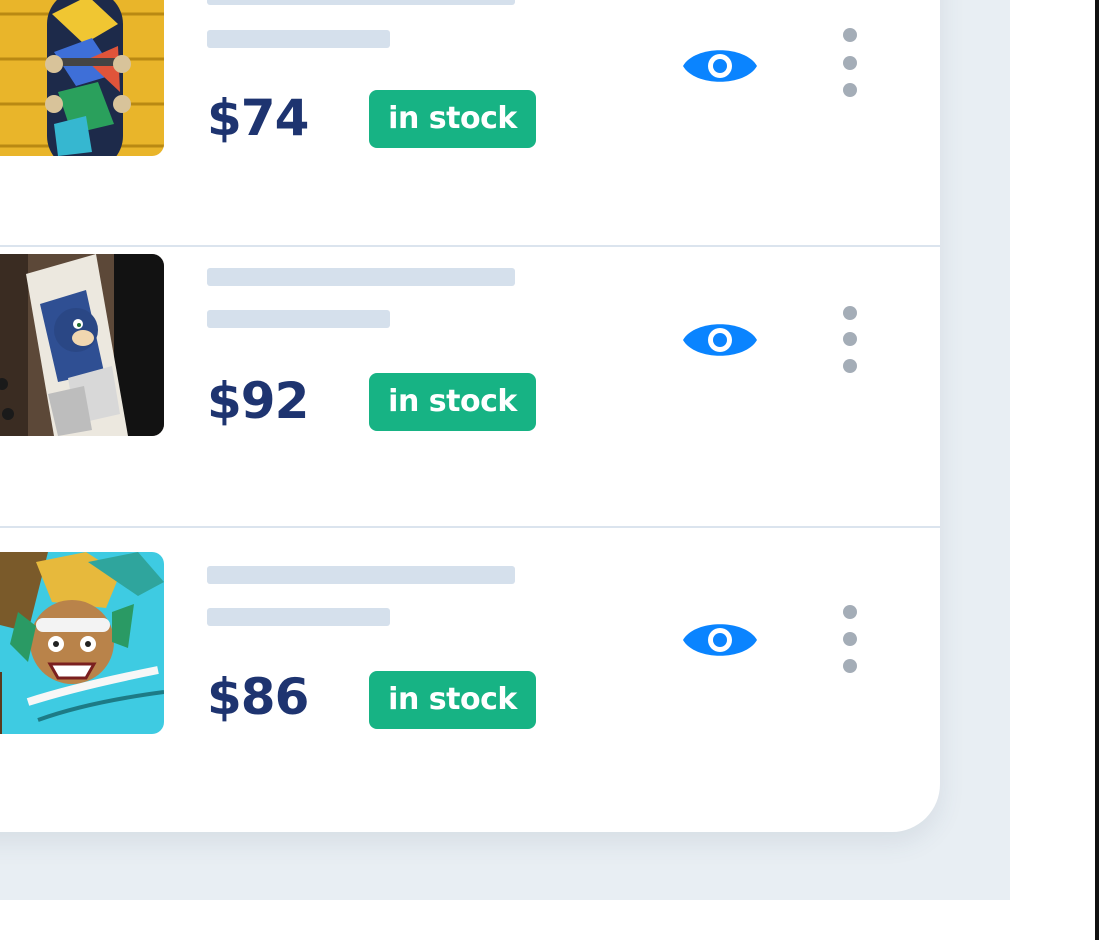 The width and height of the screenshot is (1100, 940). Describe the element at coordinates (258, 118) in the screenshot. I see `product-price: $74` at that location.